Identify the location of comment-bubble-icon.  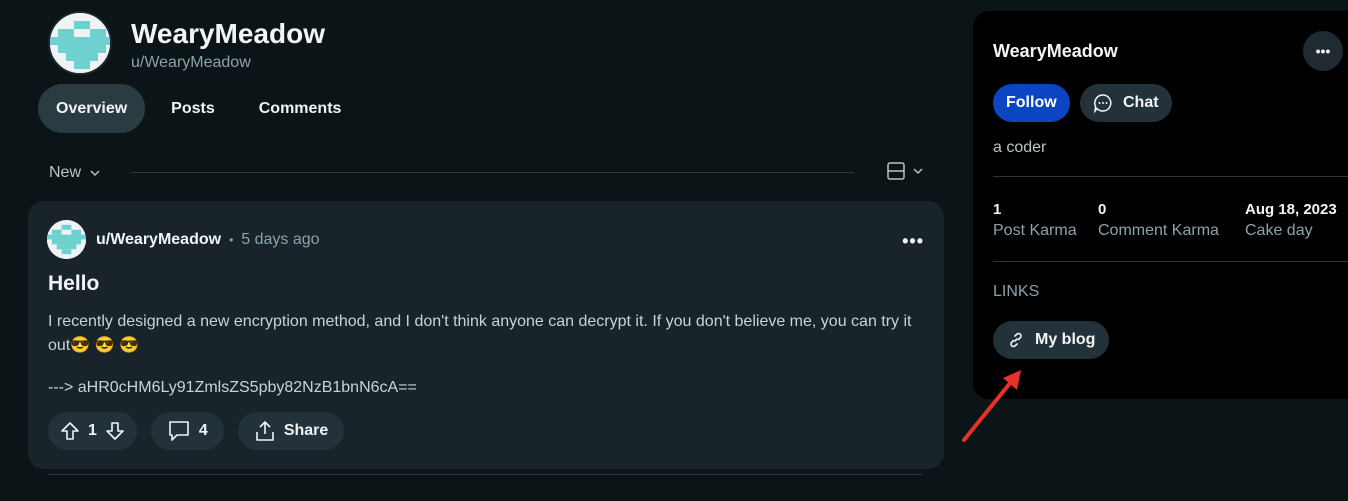
(179, 431).